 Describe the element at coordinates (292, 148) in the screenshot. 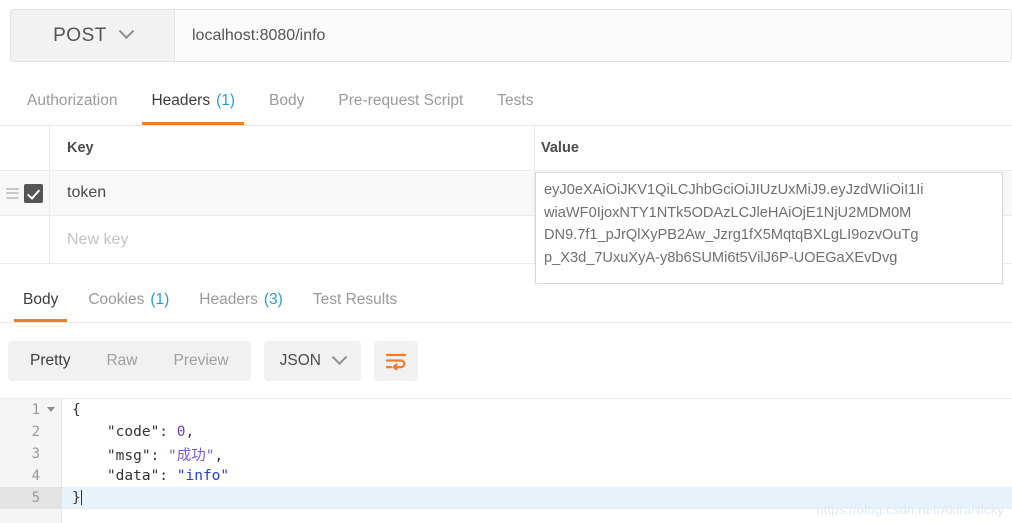

I see `header-cell-key: Key` at that location.